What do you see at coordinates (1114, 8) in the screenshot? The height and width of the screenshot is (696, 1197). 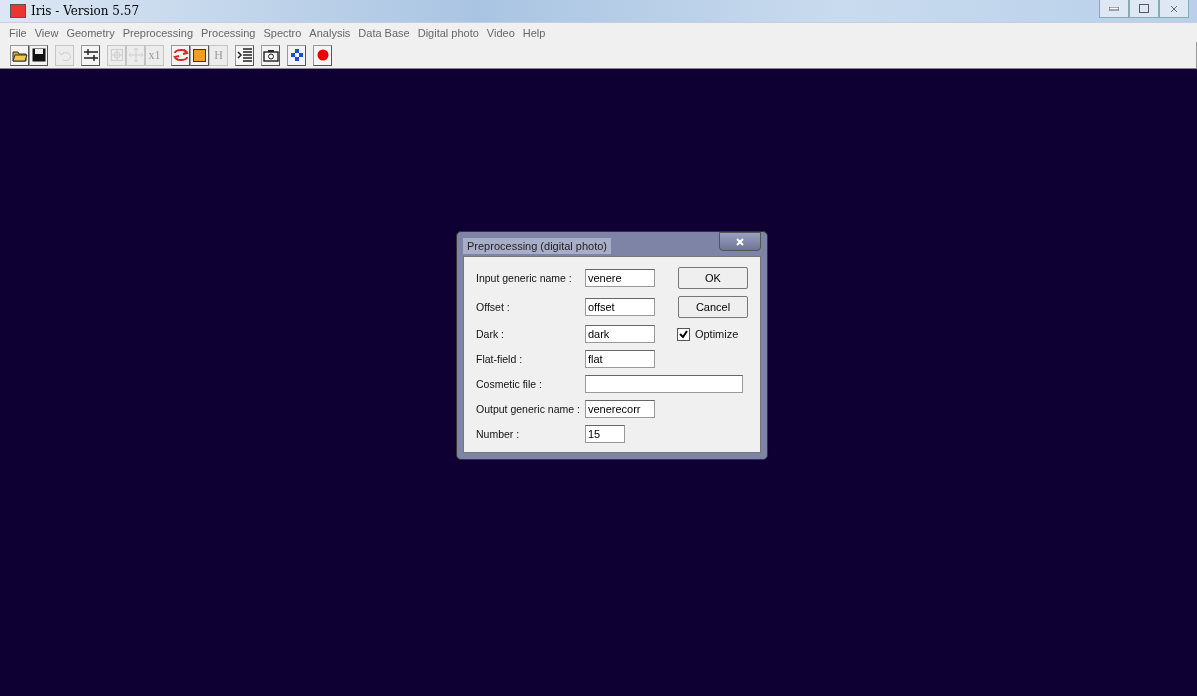 I see `minimize-icon` at bounding box center [1114, 8].